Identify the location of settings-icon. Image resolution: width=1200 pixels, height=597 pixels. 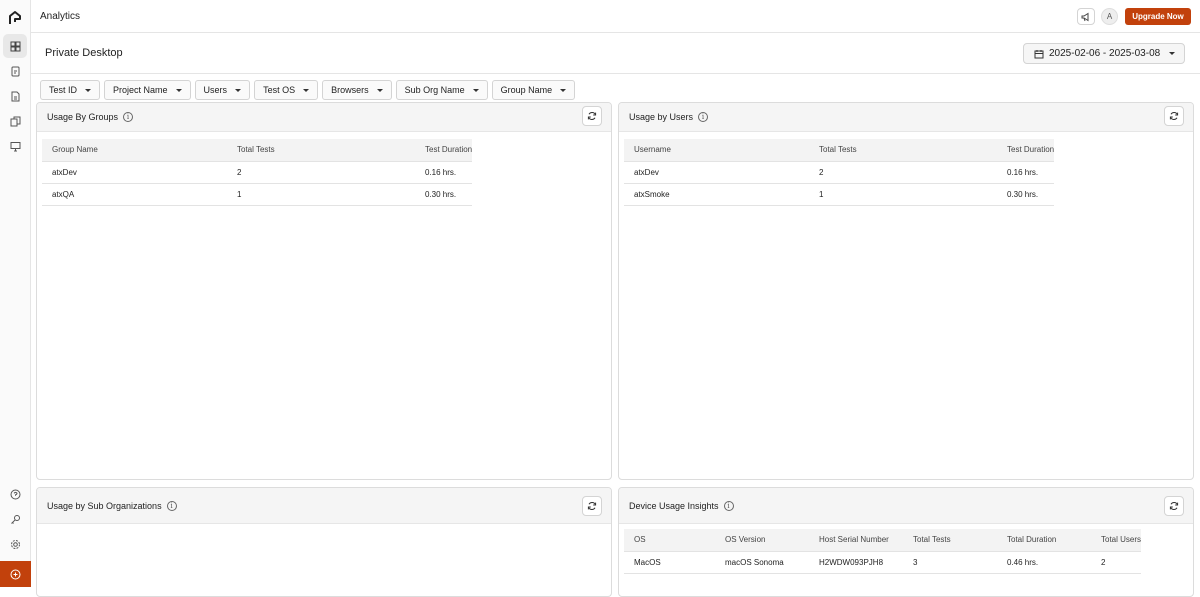
(15, 544).